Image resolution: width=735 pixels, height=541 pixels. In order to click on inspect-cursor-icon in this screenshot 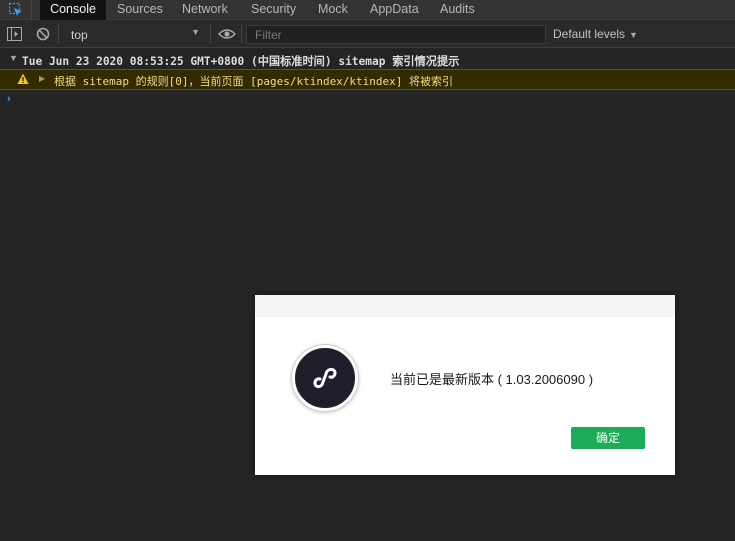, I will do `click(15, 9)`.